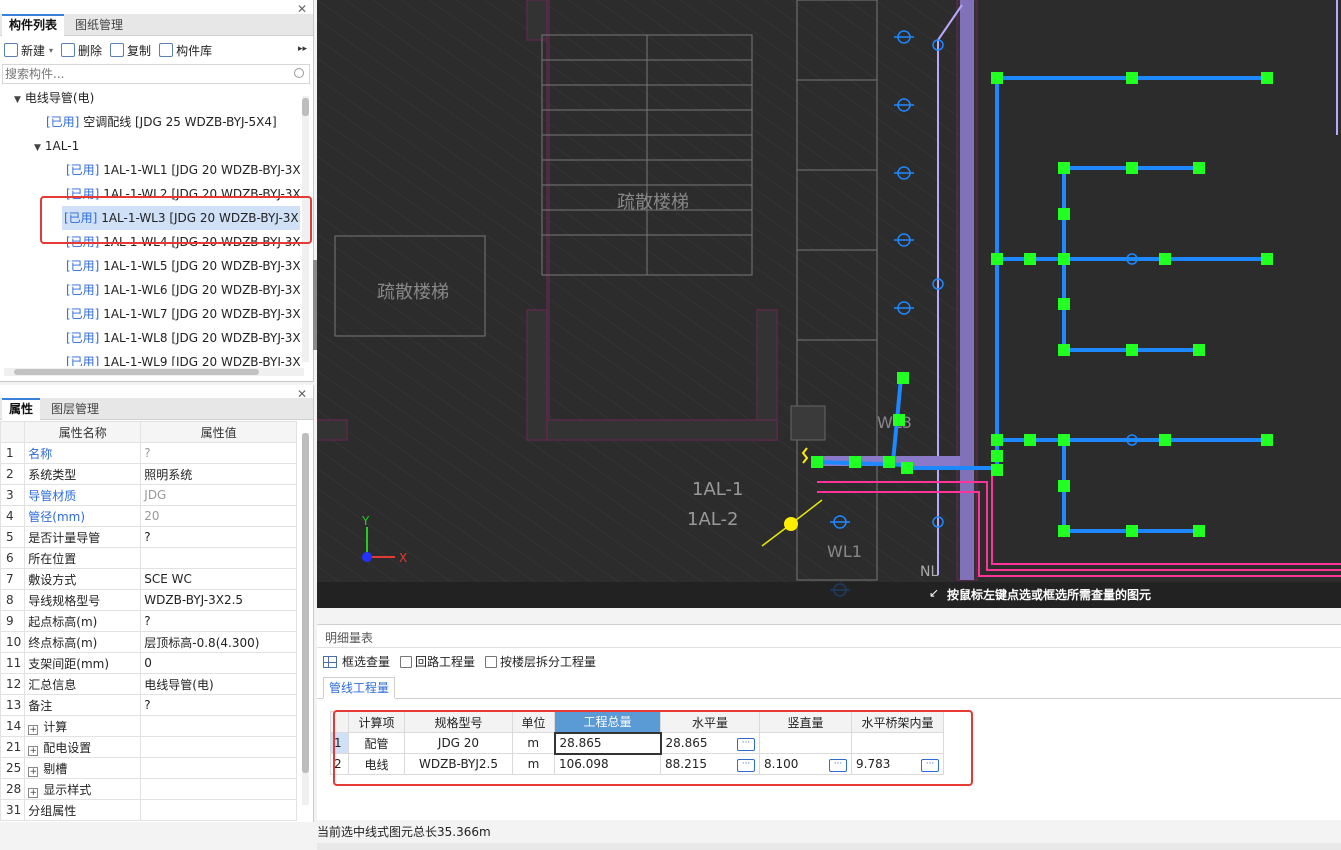 The width and height of the screenshot is (1341, 850). Describe the element at coordinates (83, 726) in the screenshot. I see `property-name: + 计算` at that location.